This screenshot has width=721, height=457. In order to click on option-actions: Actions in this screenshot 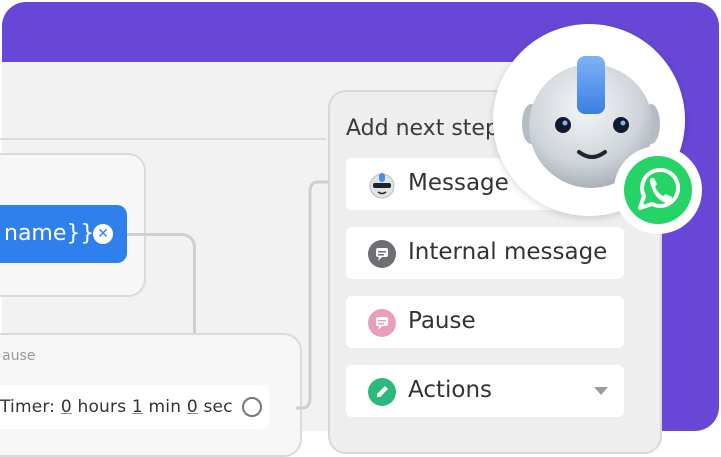, I will do `click(485, 391)`.